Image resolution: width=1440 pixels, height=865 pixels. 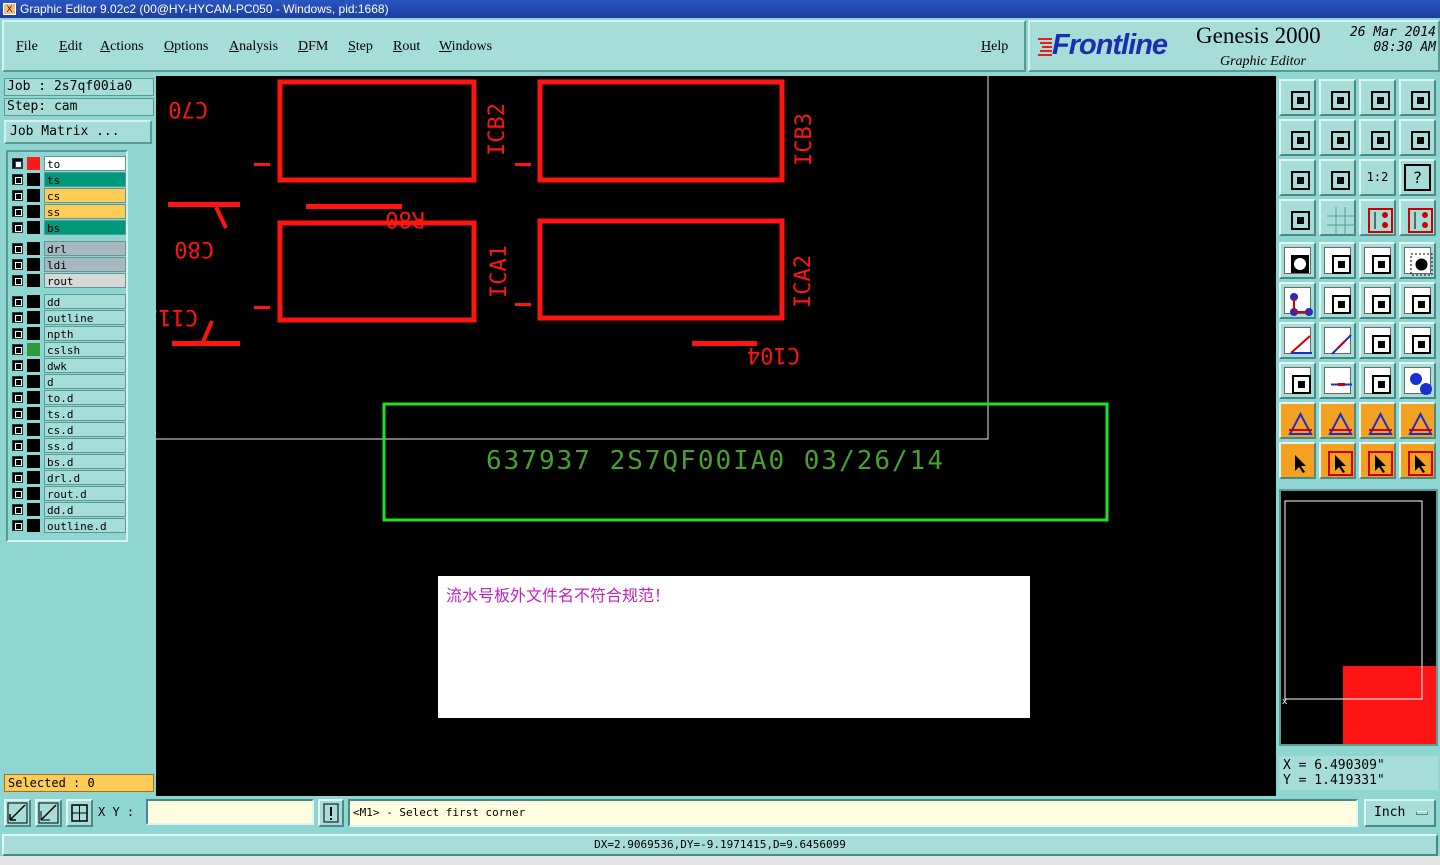 I want to click on zoom-ratio-button: 1:2, so click(x=1377, y=177).